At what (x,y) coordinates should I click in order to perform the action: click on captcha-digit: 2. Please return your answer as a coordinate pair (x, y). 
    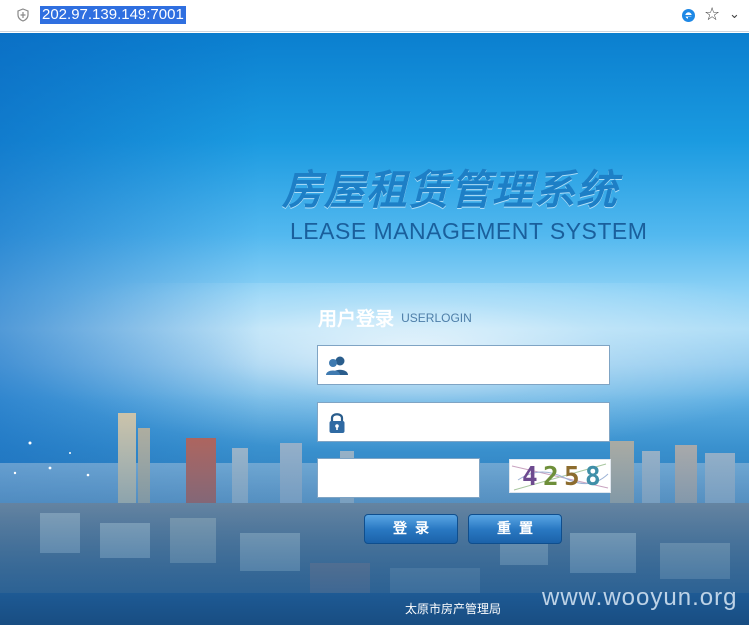
    Looking at the image, I should click on (551, 477).